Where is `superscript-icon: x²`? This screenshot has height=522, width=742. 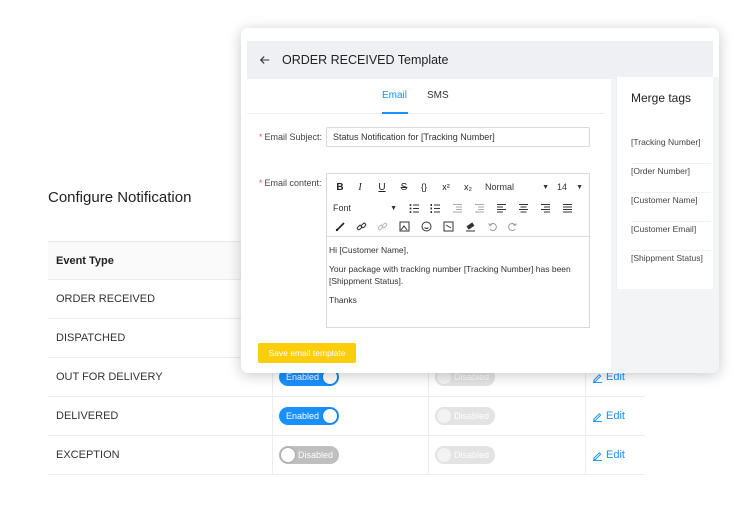
superscript-icon: x² is located at coordinates (446, 187).